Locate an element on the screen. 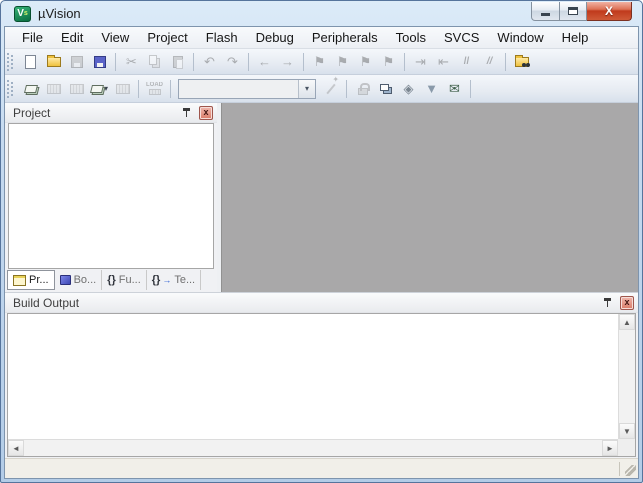  bookmark-toggle-button: ⚑ is located at coordinates (319, 61).